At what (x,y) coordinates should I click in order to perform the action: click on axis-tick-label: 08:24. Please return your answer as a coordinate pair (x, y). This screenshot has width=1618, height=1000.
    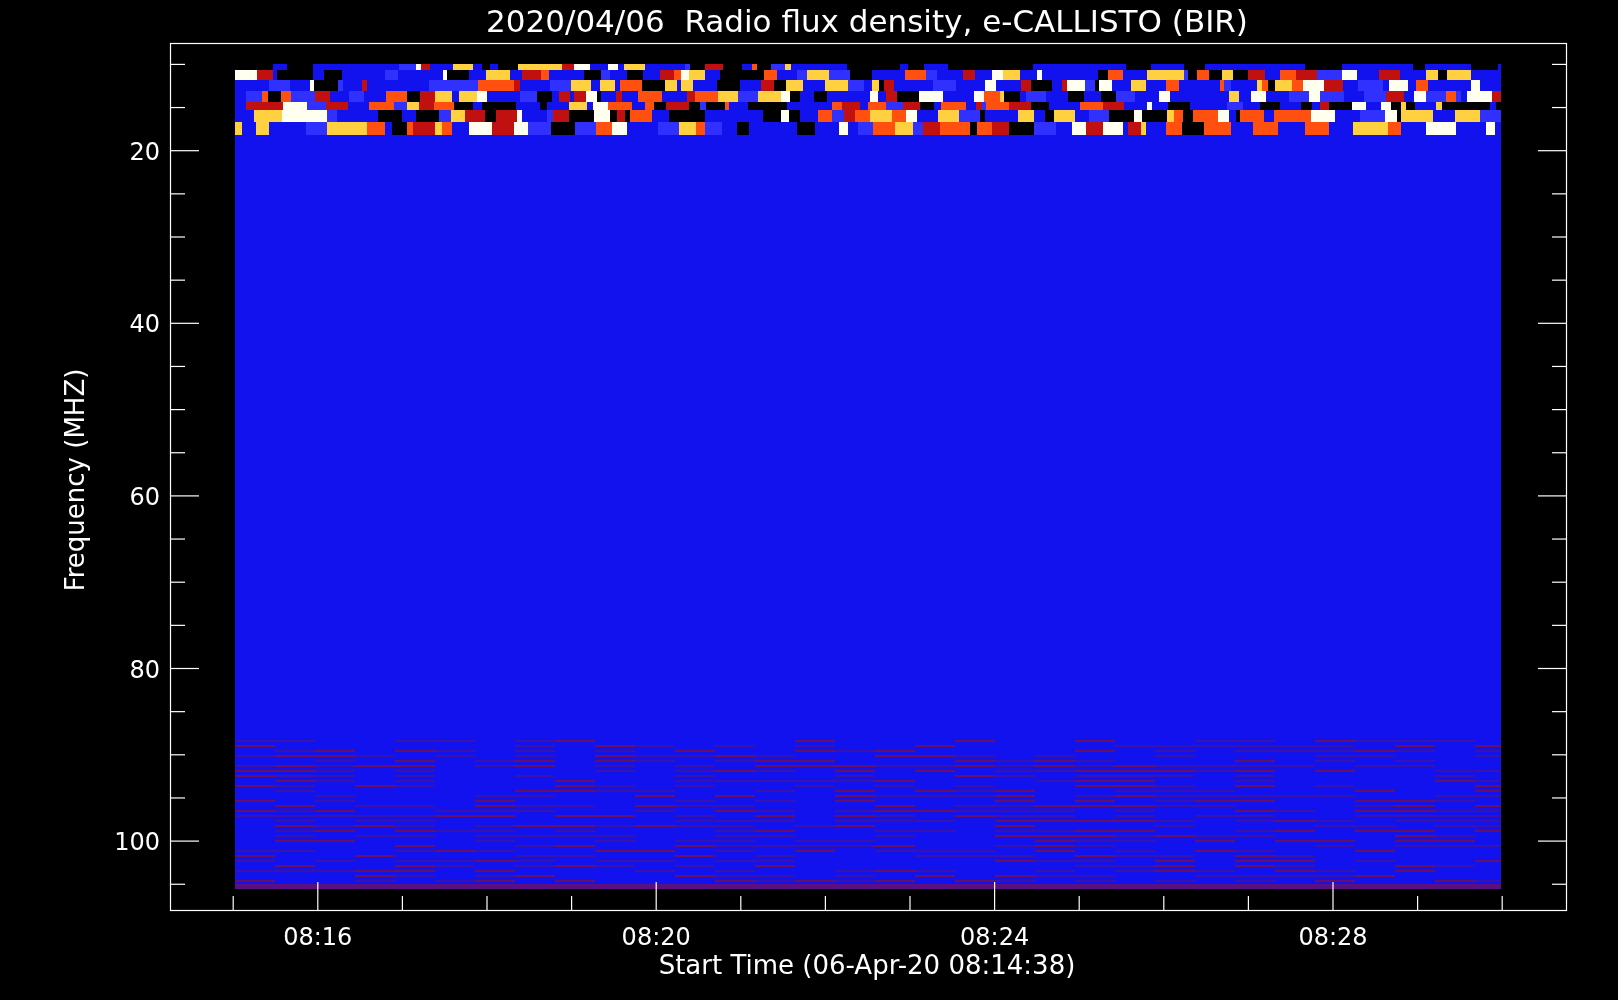
    Looking at the image, I should click on (995, 937).